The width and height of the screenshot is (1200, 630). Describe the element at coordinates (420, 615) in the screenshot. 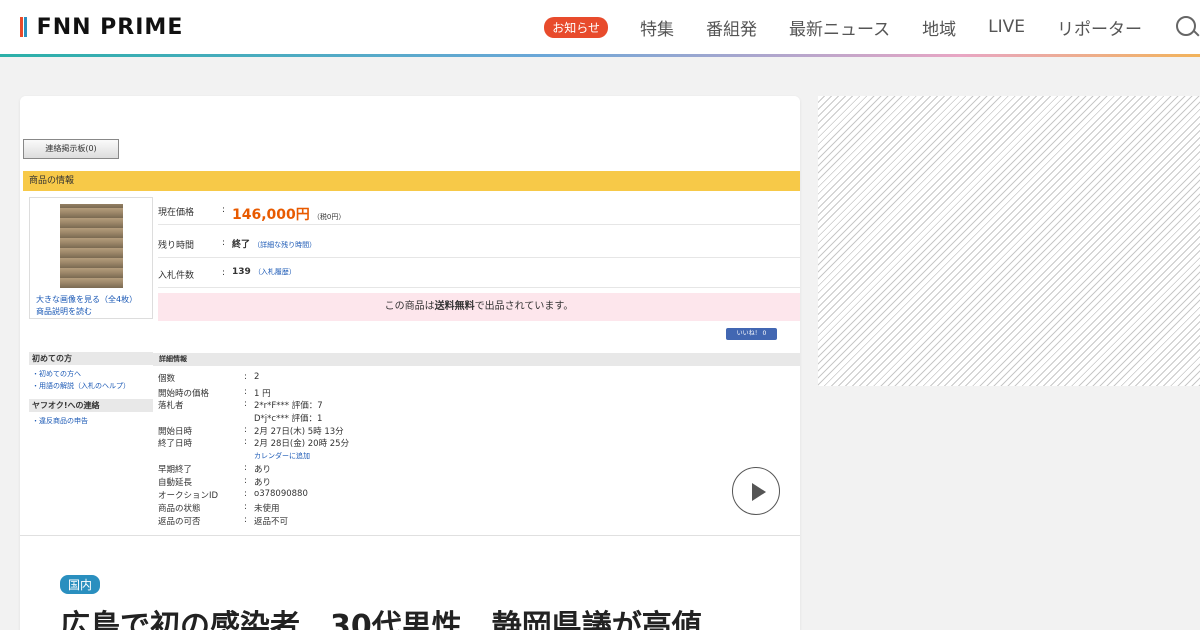

I see `article-headline: 広島で初の感染者…30代男性 静岡県議が高値` at that location.